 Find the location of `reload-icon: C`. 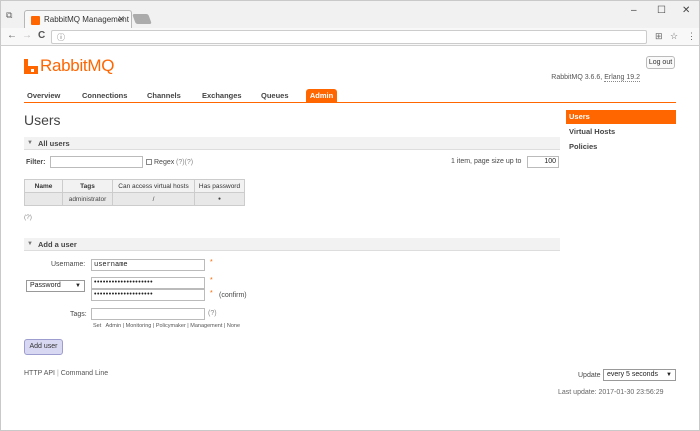

reload-icon: C is located at coordinates (41, 35).